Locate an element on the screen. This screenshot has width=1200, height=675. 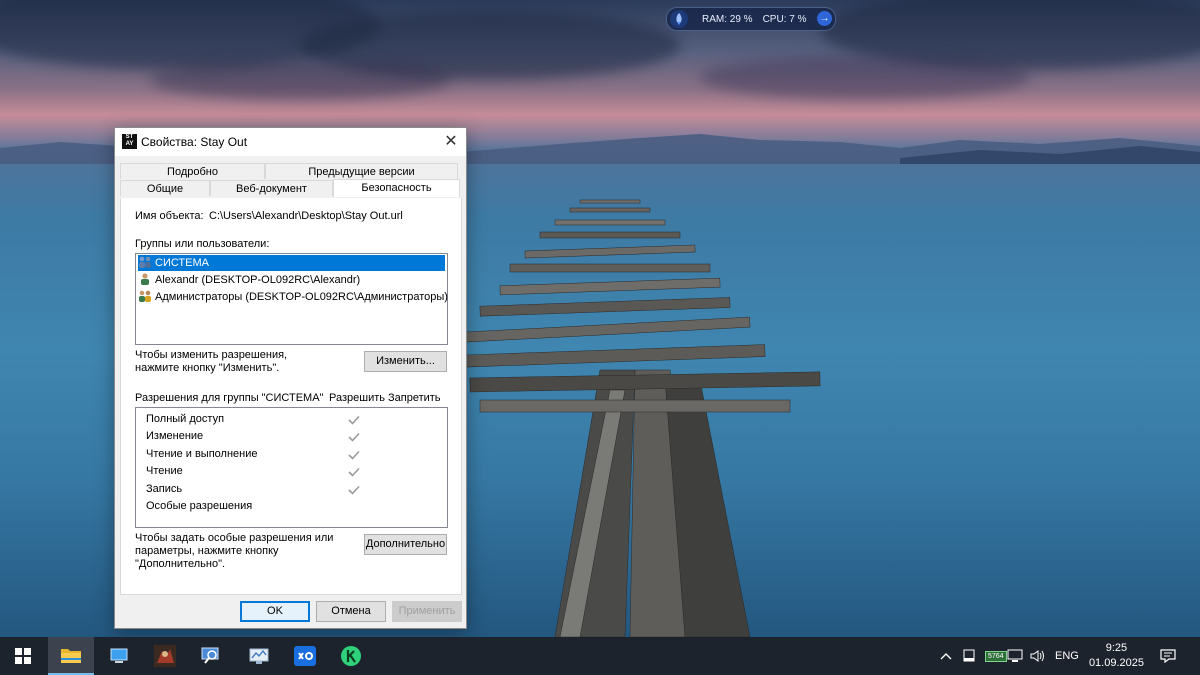
game-icon is located at coordinates (165, 656).